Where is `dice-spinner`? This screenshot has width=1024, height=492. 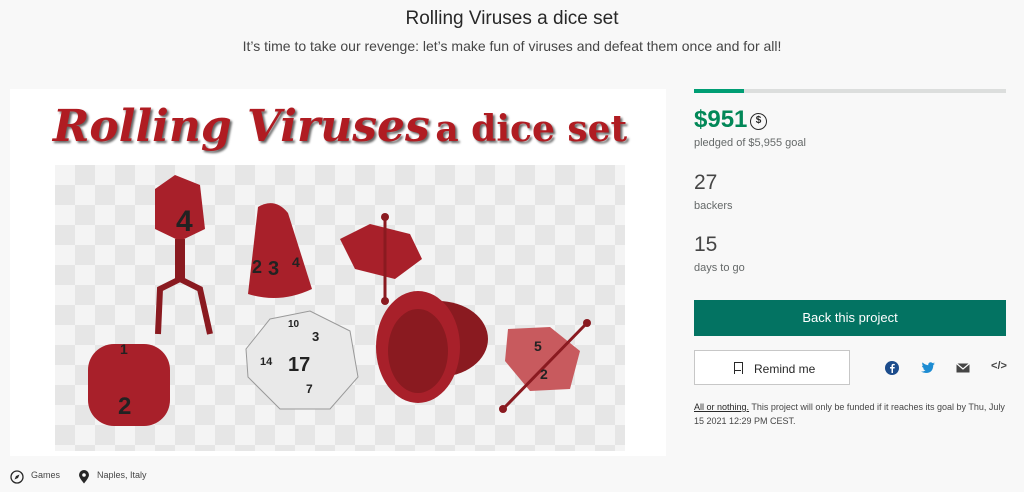 dice-spinner is located at coordinates (381, 259).